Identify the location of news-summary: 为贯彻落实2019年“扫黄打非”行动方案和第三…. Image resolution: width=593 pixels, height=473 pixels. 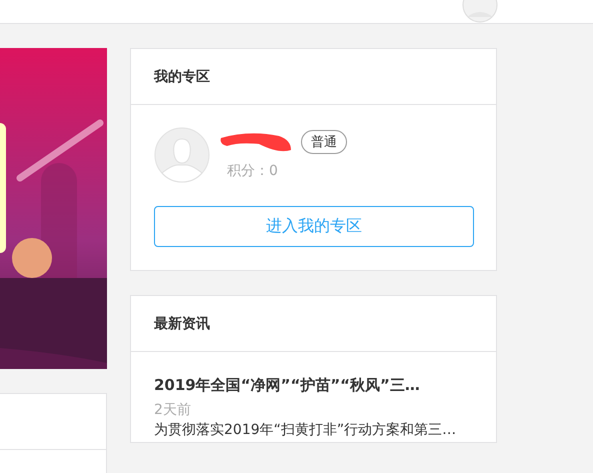
(306, 430).